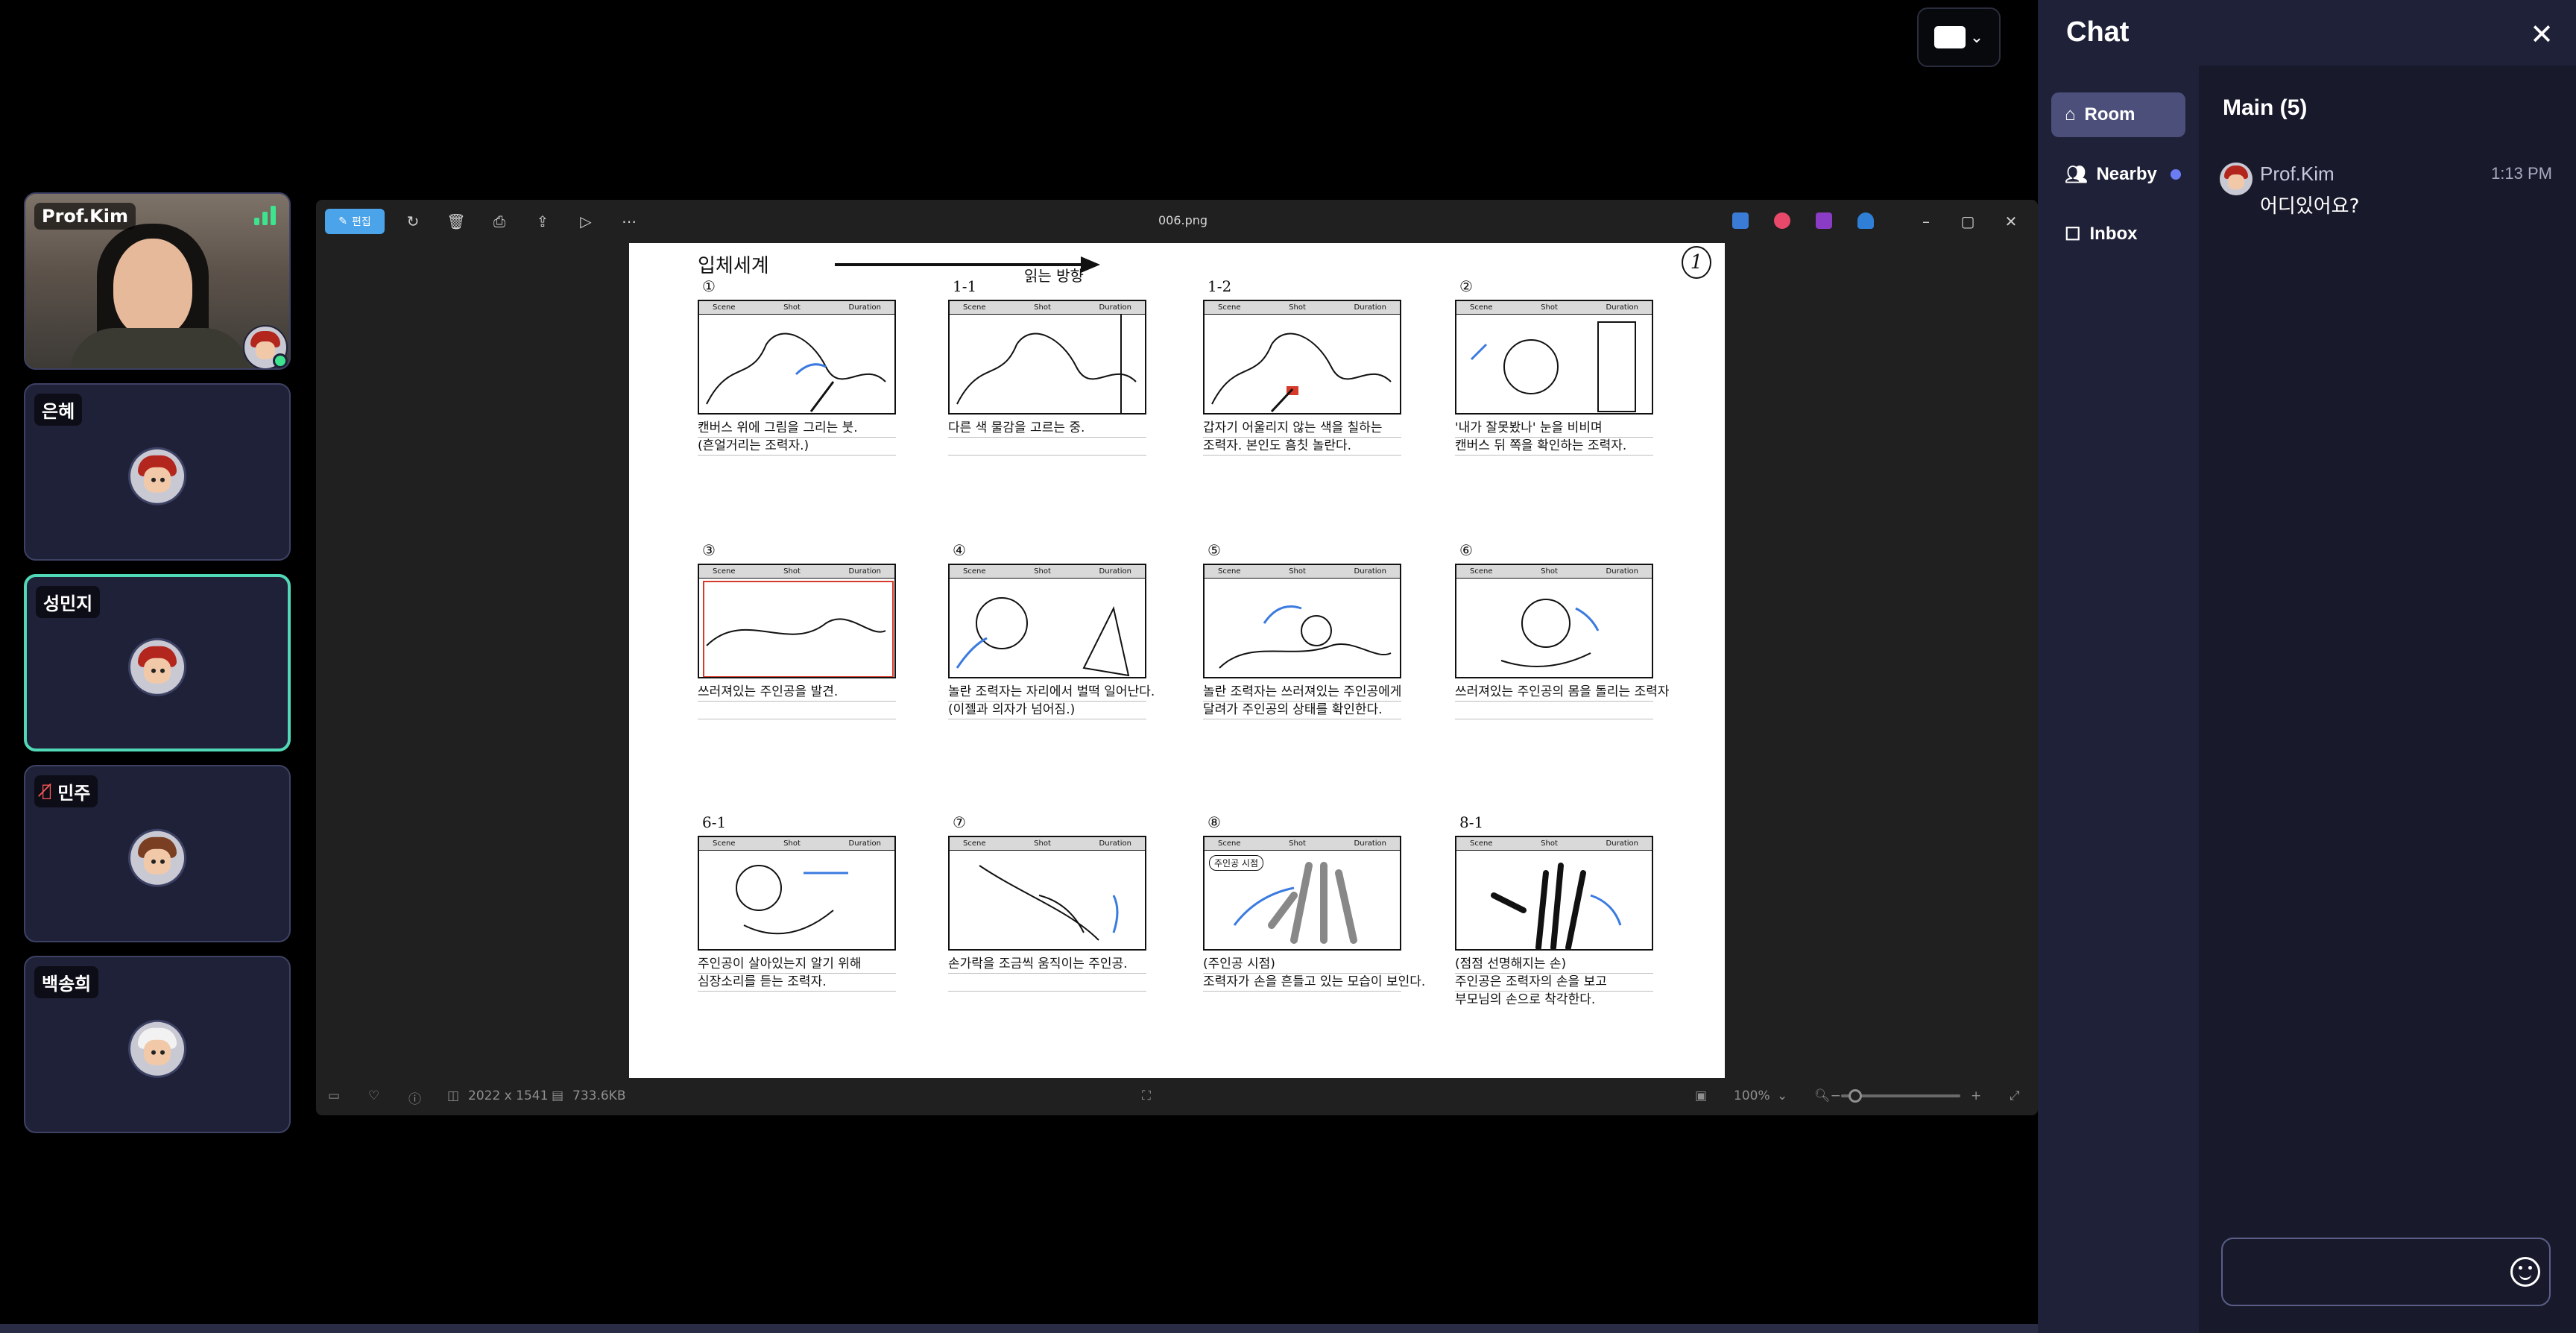 This screenshot has height=1333, width=2576. I want to click on chat-nav-inbox: ☐ Inbox, so click(2118, 234).